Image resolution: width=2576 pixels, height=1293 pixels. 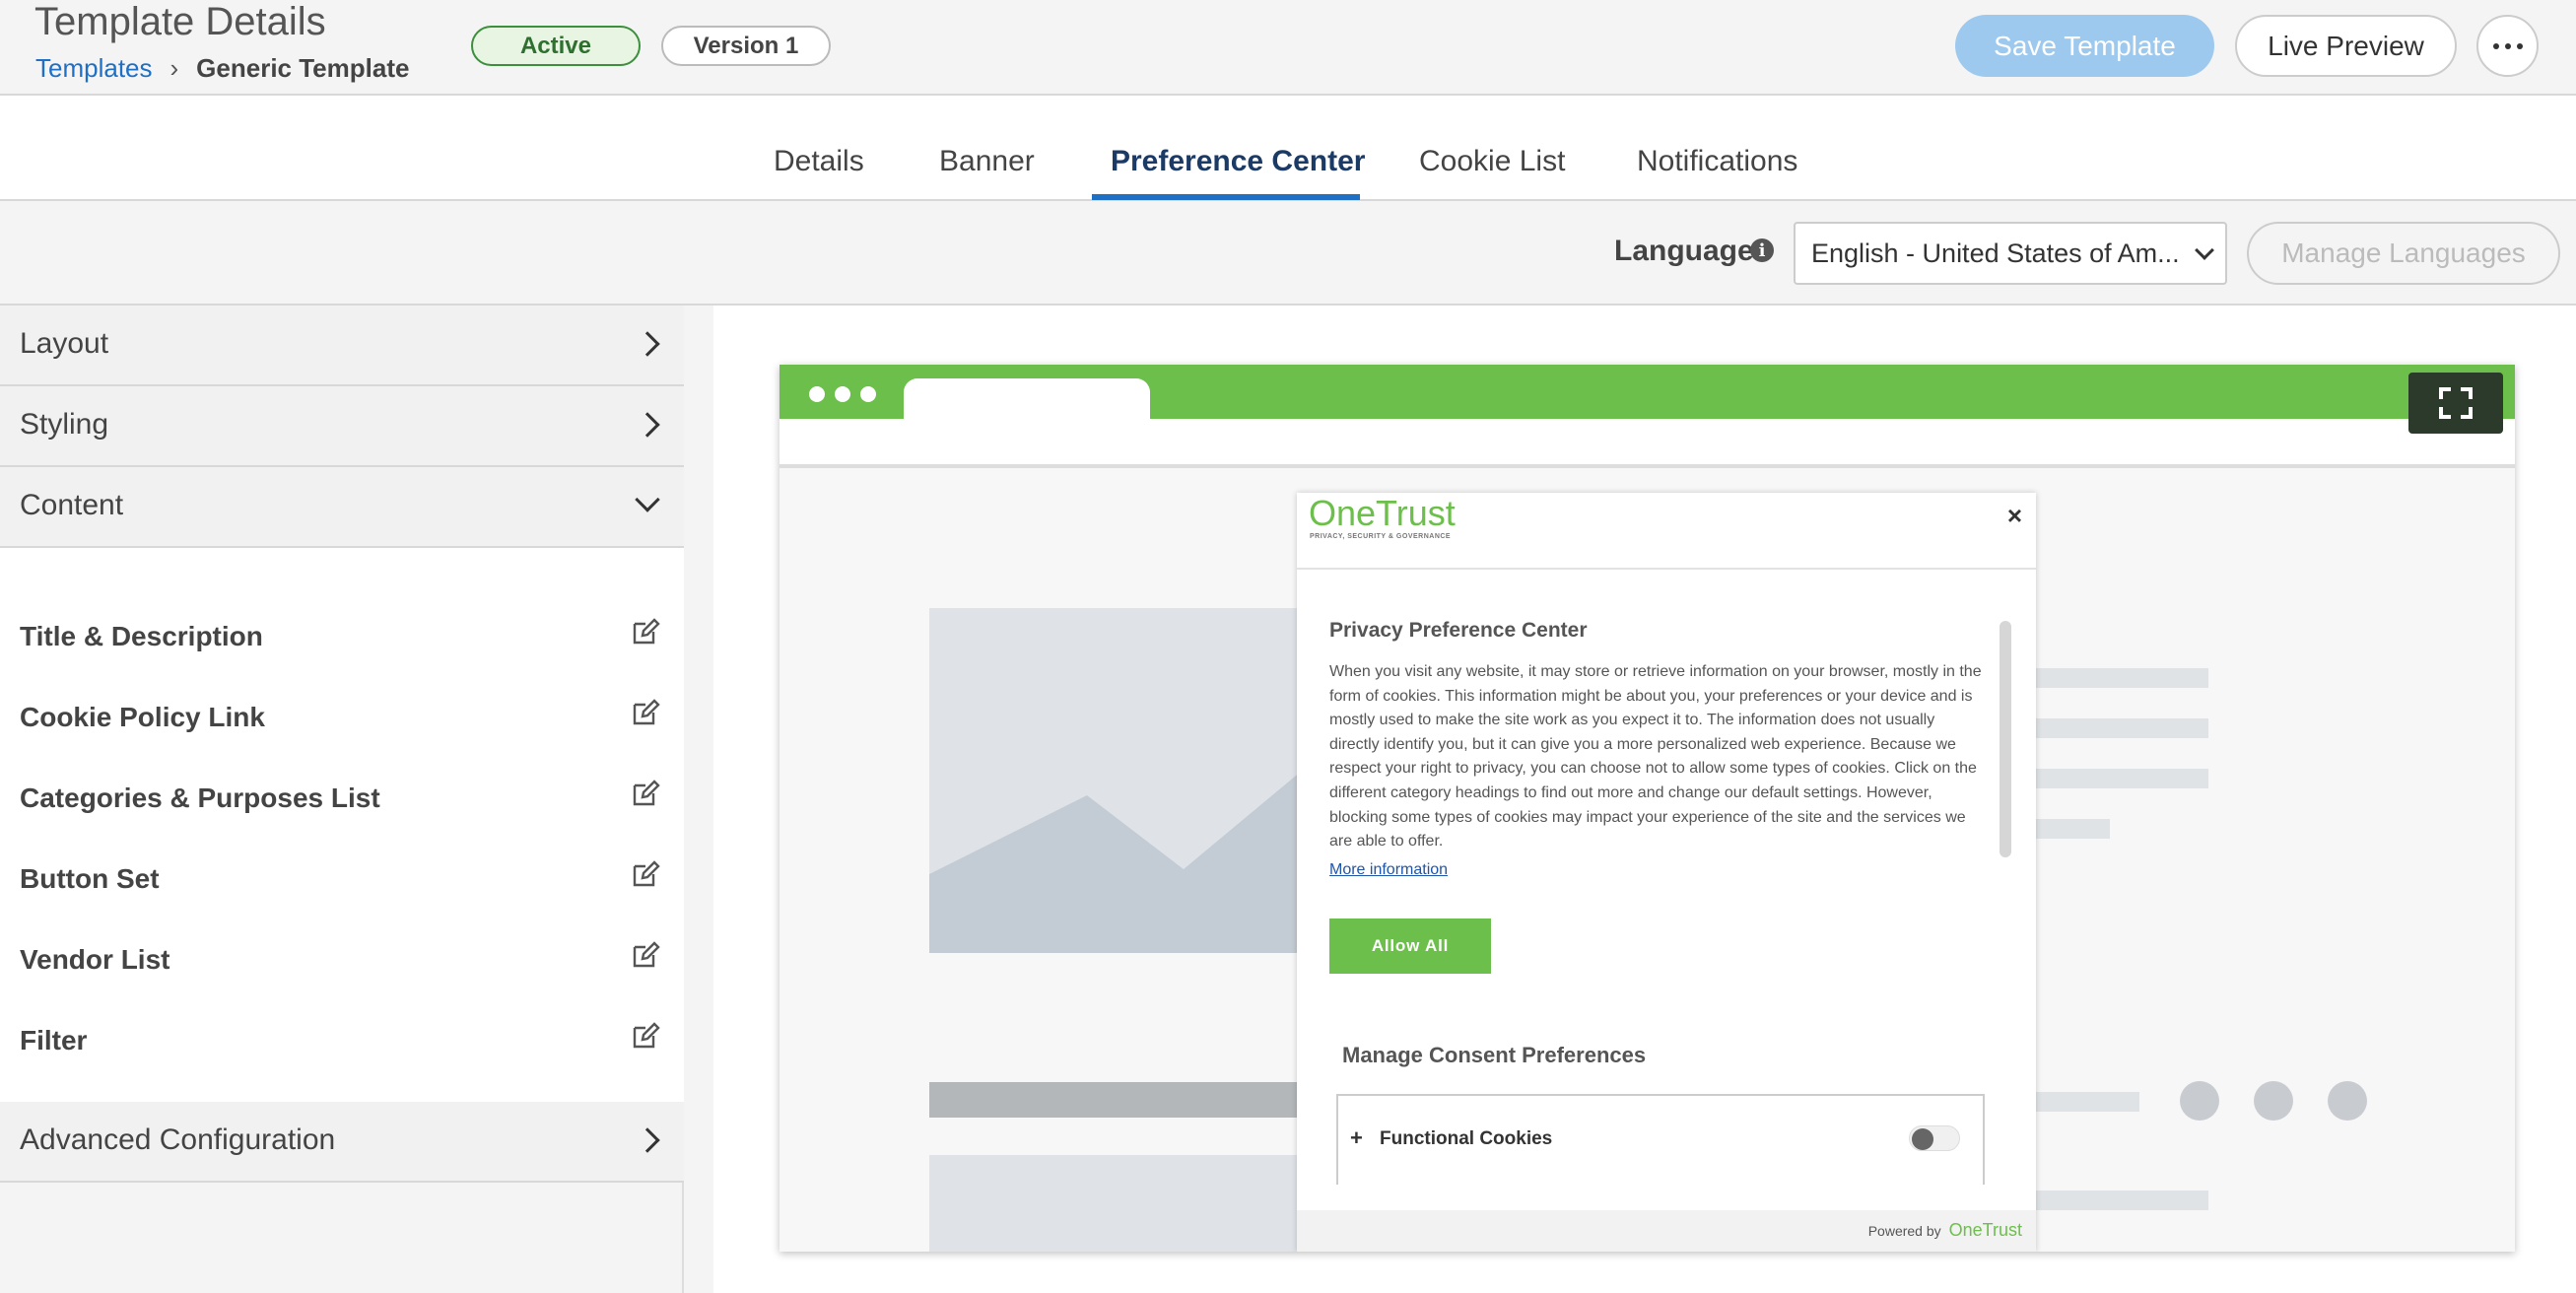 I want to click on cookie-category-label: Functional Cookies, so click(x=1466, y=1138).